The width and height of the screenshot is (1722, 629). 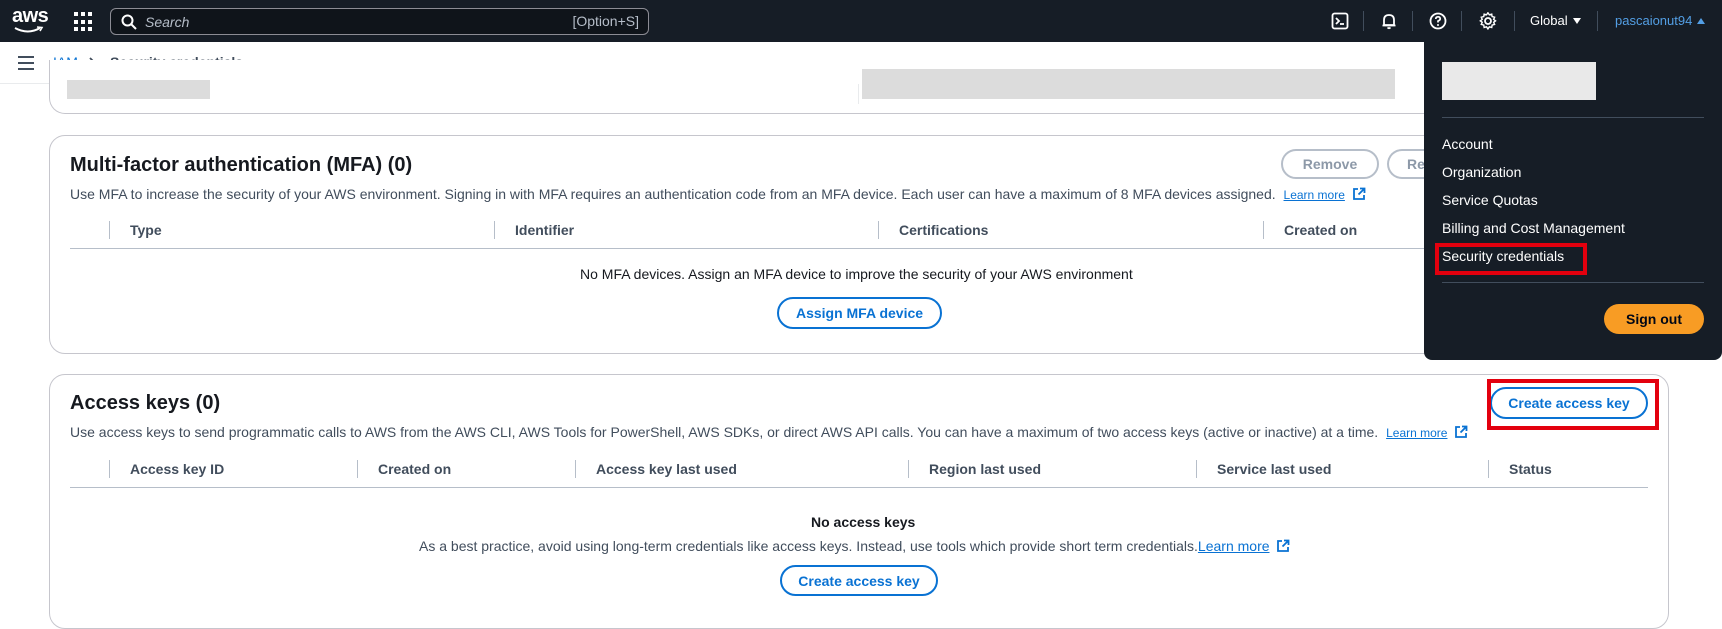 I want to click on gear-icon, so click(x=1488, y=21).